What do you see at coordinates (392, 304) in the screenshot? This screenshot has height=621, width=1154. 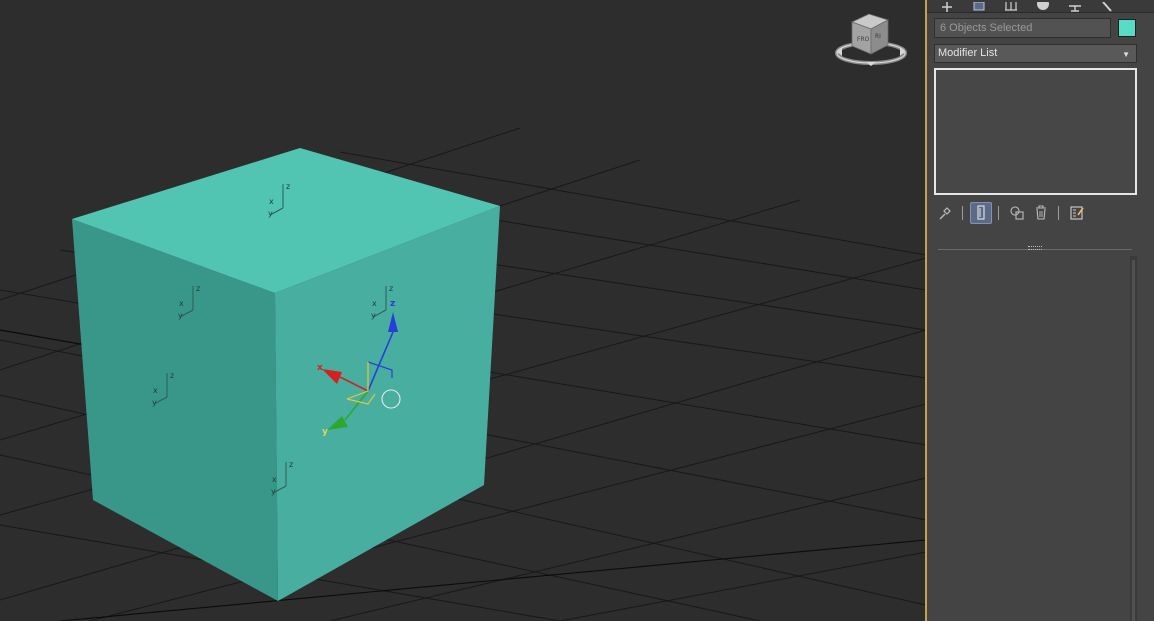 I see `gizmo-z-label: z` at bounding box center [392, 304].